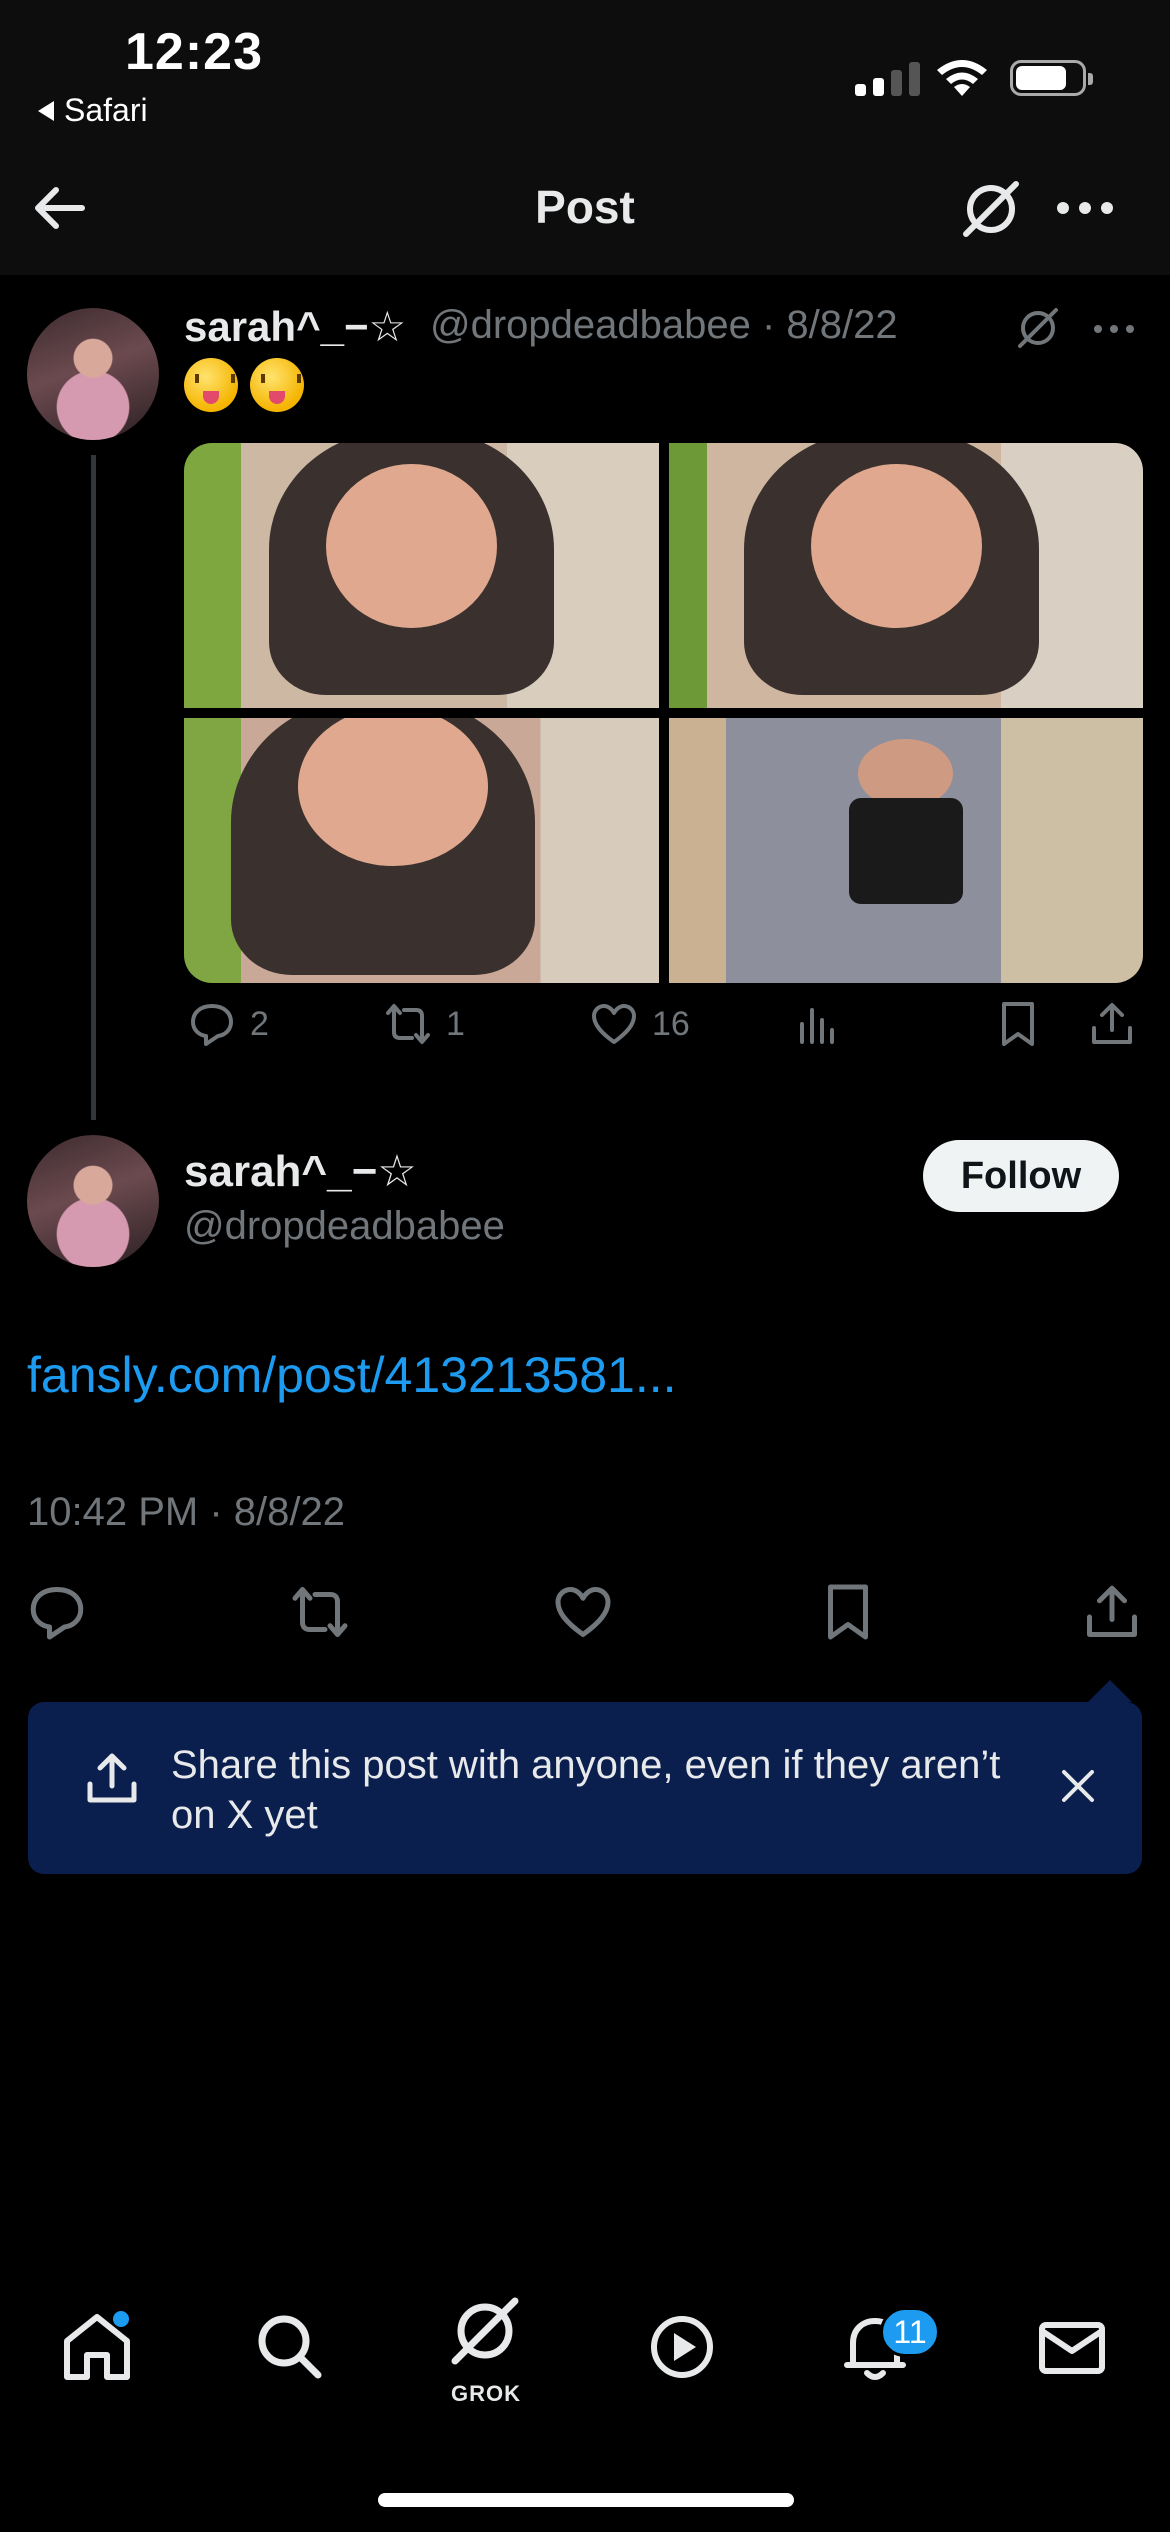  I want to click on author-handle: @dropdeadbabee, so click(344, 1226).